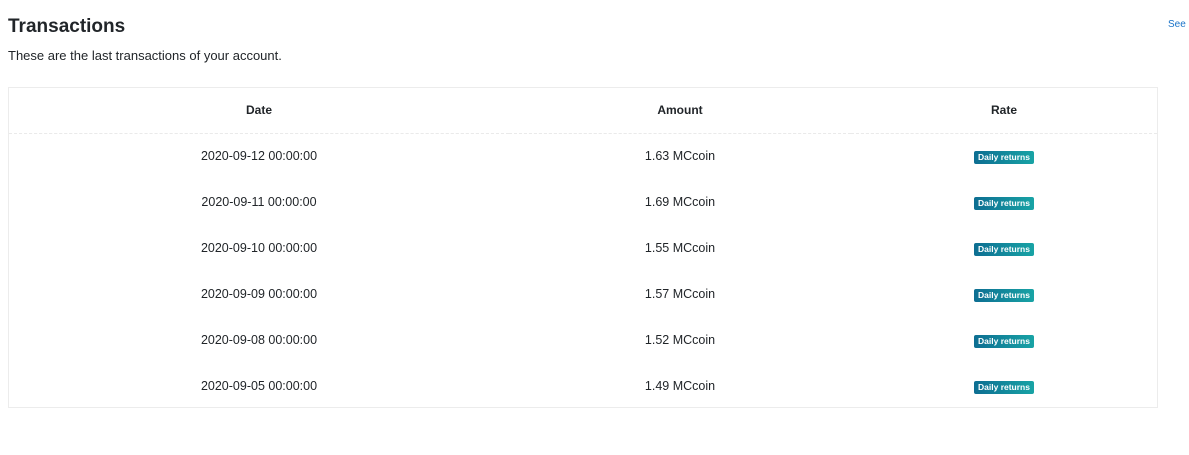 The height and width of the screenshot is (455, 1189). Describe the element at coordinates (1003, 110) in the screenshot. I see `column-header-rate: Rate` at that location.